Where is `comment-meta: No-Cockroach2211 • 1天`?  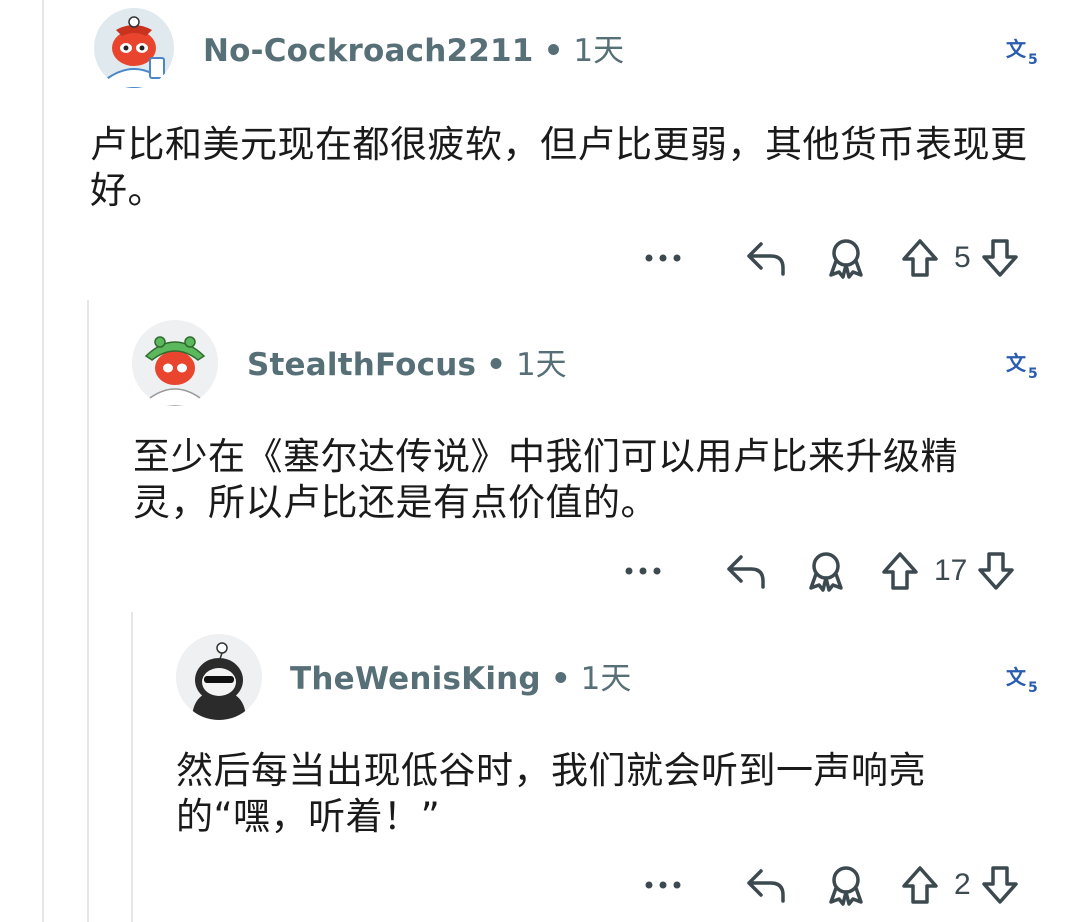 comment-meta: No-Cockroach2211 • 1天 is located at coordinates (413, 51).